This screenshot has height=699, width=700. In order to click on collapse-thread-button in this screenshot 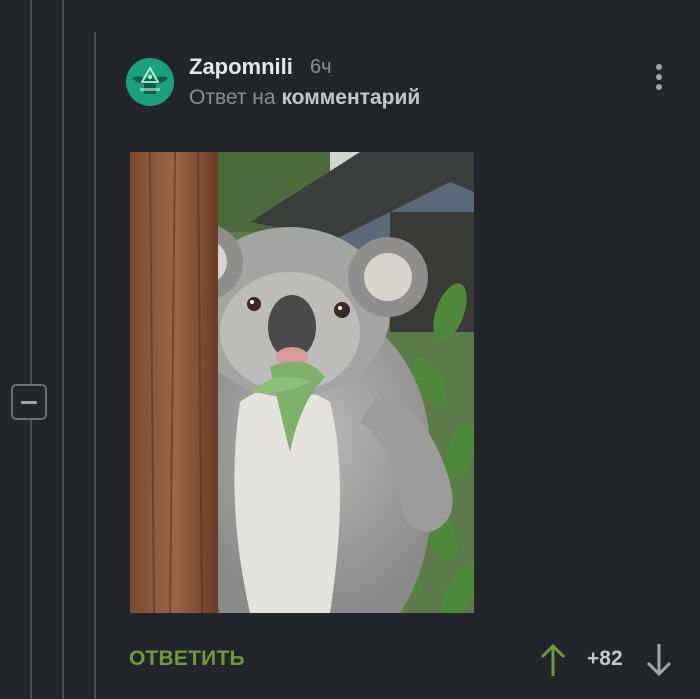, I will do `click(29, 402)`.